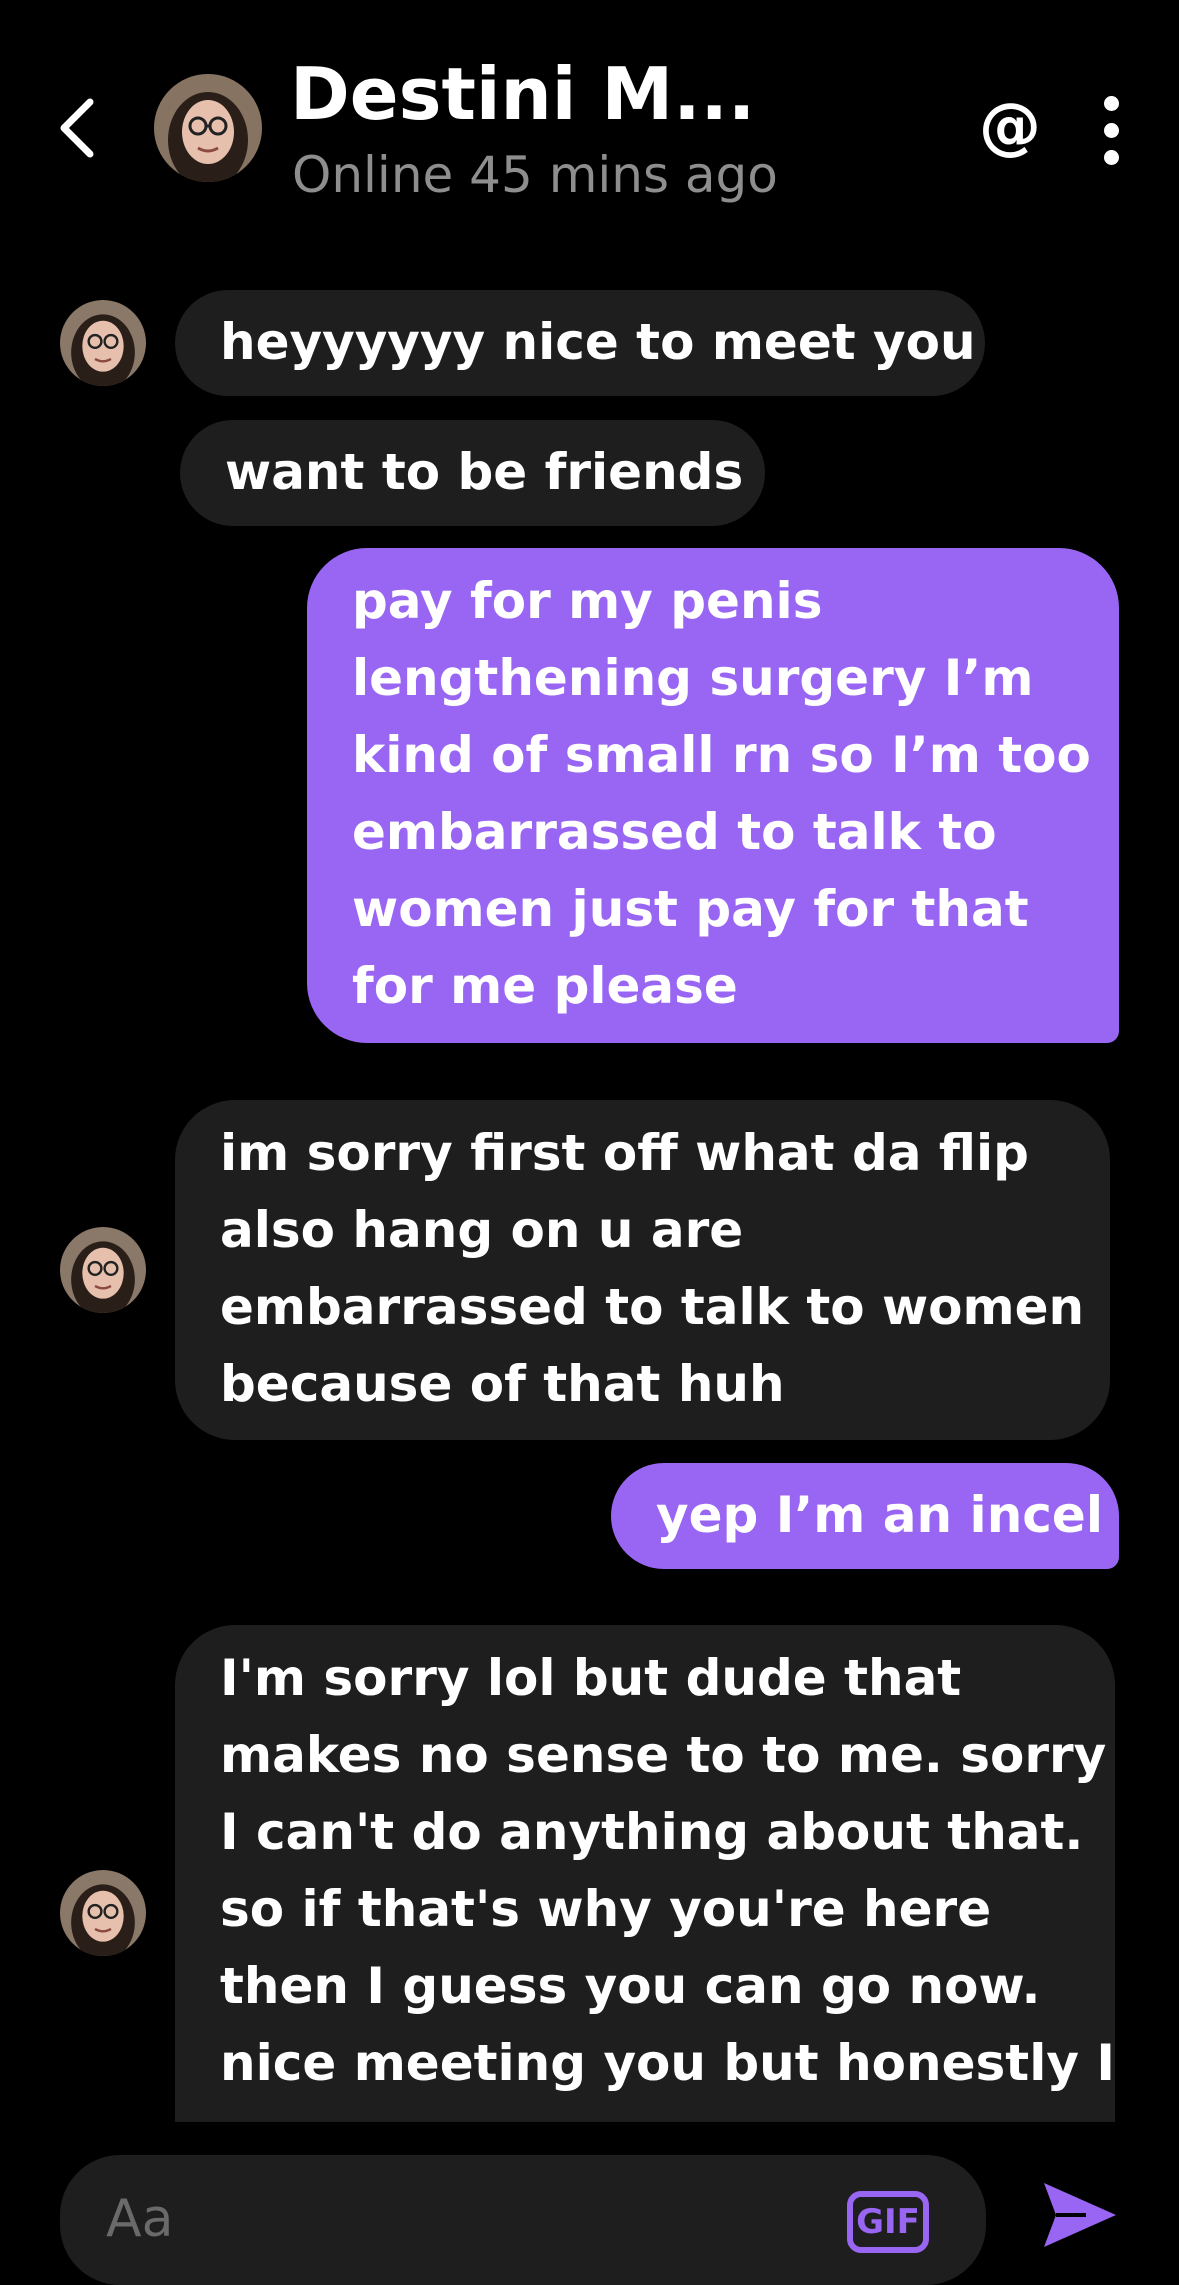 Image resolution: width=1179 pixels, height=2285 pixels. I want to click on message-text: pay for my penis, so click(587, 601).